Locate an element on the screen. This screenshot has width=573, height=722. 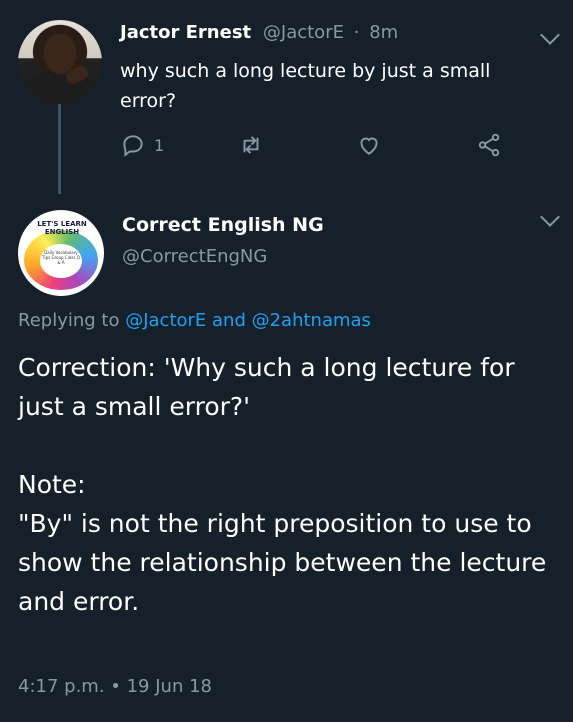
display-name: Correct English NG is located at coordinates (223, 225).